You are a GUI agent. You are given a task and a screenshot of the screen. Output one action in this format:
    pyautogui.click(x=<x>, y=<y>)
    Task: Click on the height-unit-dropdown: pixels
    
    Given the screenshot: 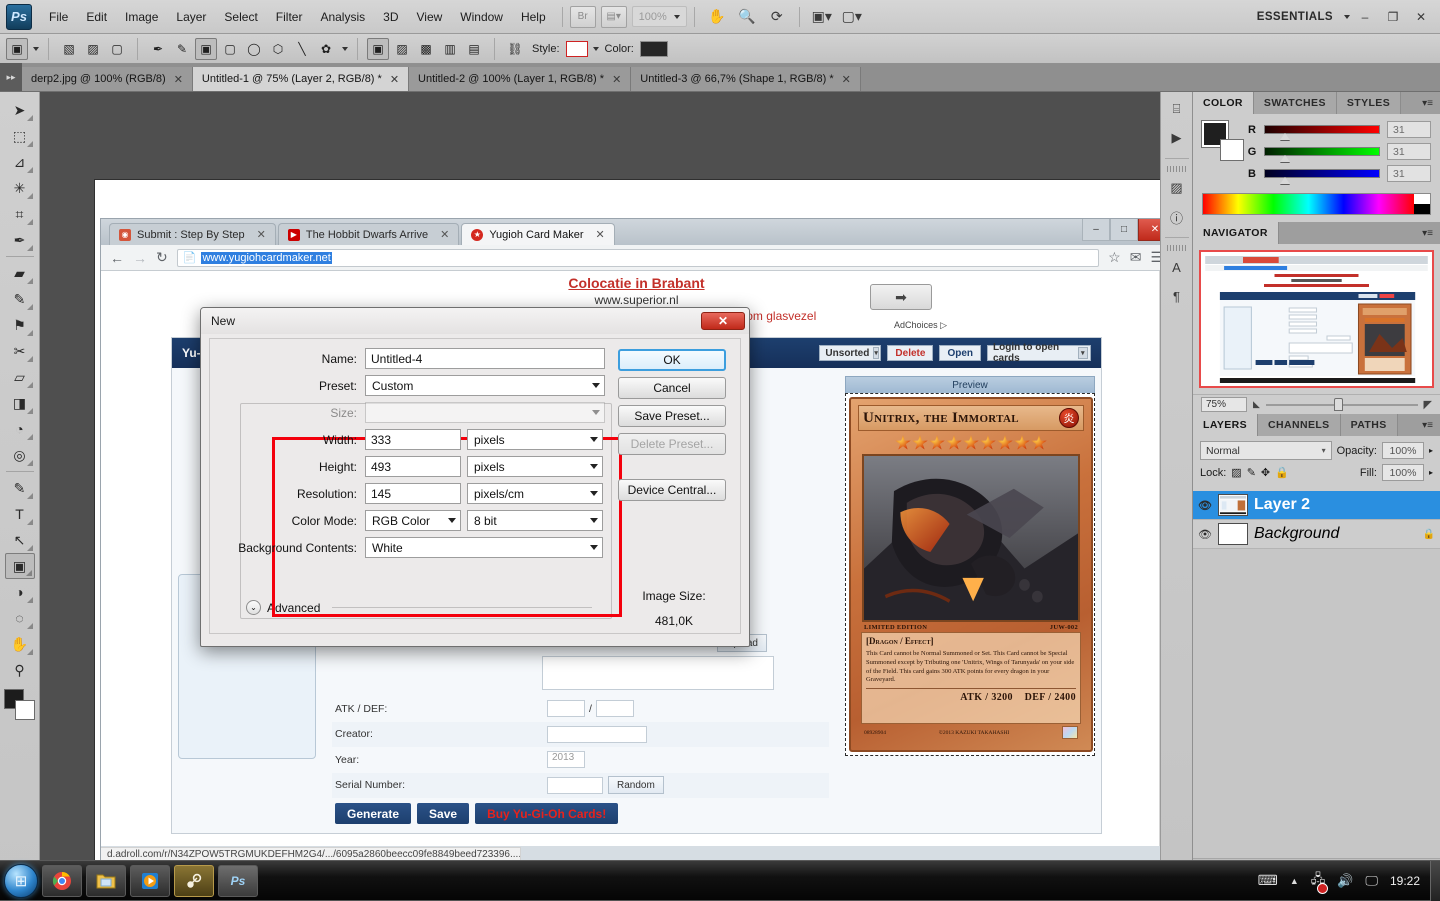 What is the action you would take?
    pyautogui.click(x=535, y=466)
    